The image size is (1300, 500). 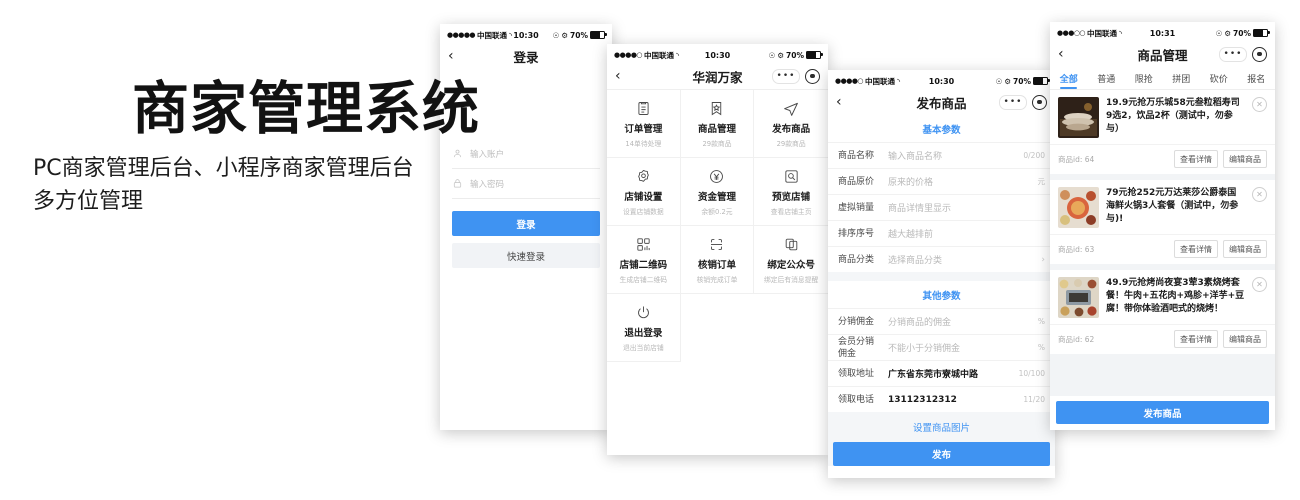 I want to click on product-image, so click(x=1078, y=297).